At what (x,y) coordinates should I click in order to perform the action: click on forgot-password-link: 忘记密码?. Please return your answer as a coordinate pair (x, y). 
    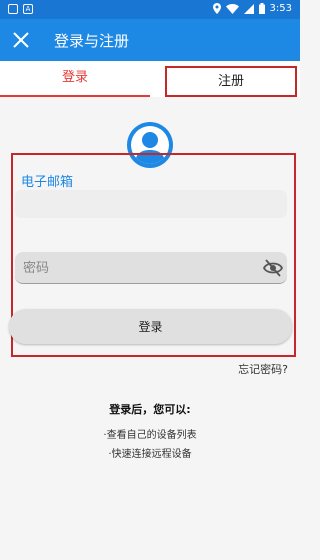
    Looking at the image, I should click on (263, 369).